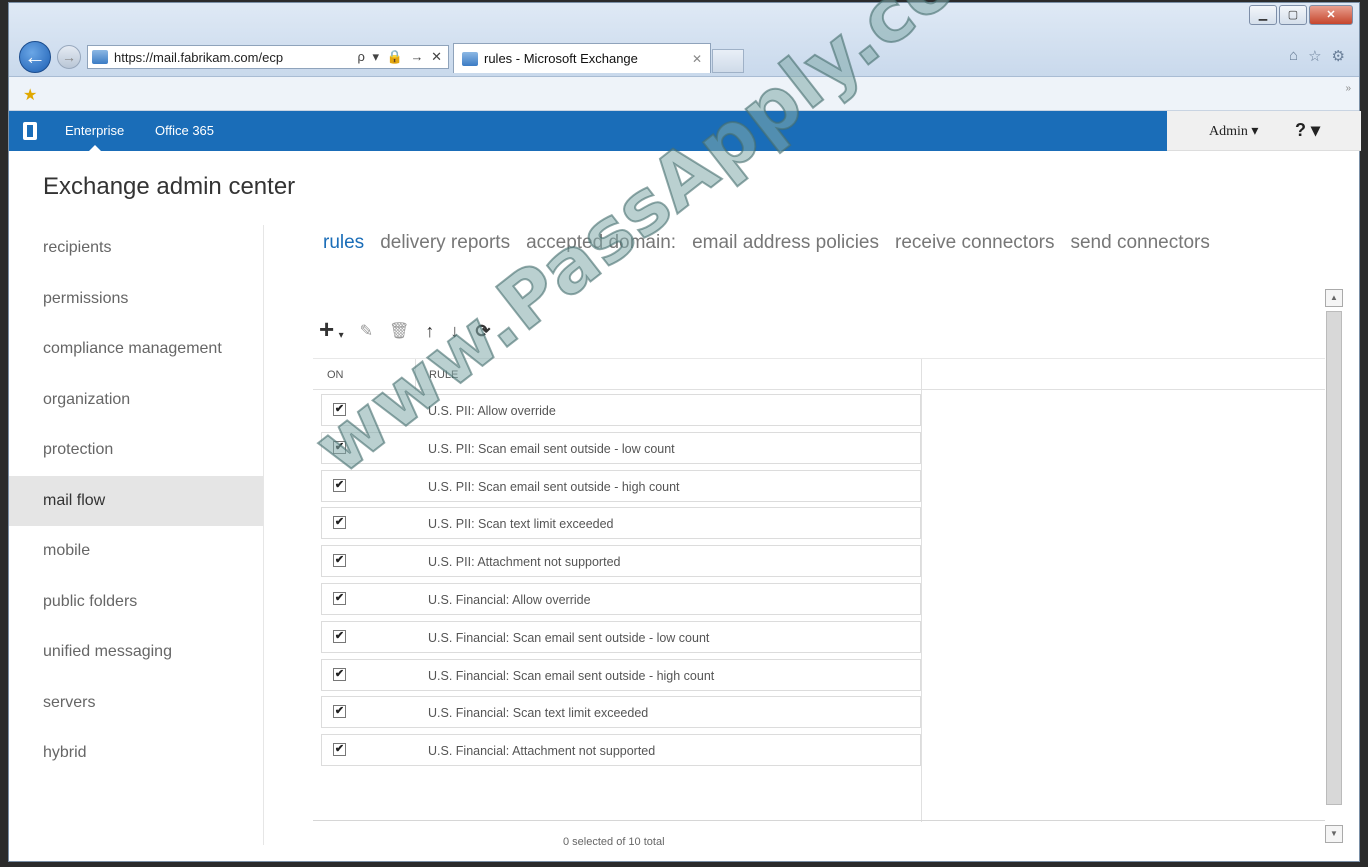 Image resolution: width=1368 pixels, height=867 pixels. Describe the element at coordinates (974, 243) in the screenshot. I see `tab-receive-connectors: receive connectors` at that location.